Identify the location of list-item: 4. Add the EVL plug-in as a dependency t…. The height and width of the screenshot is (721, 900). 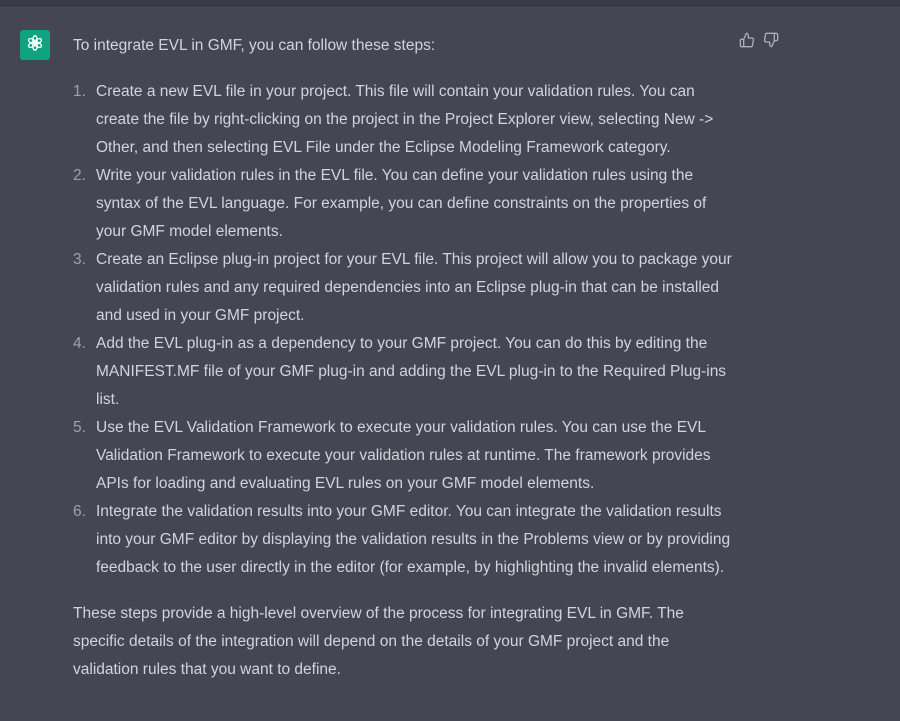
(403, 372).